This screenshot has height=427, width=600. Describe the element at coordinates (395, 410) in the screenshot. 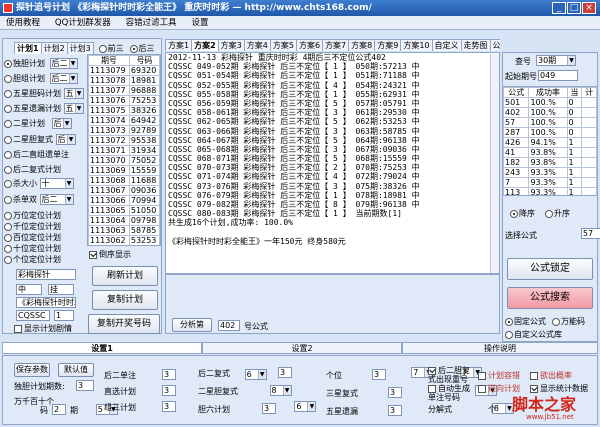

I see `5star-miss-code: 3` at that location.